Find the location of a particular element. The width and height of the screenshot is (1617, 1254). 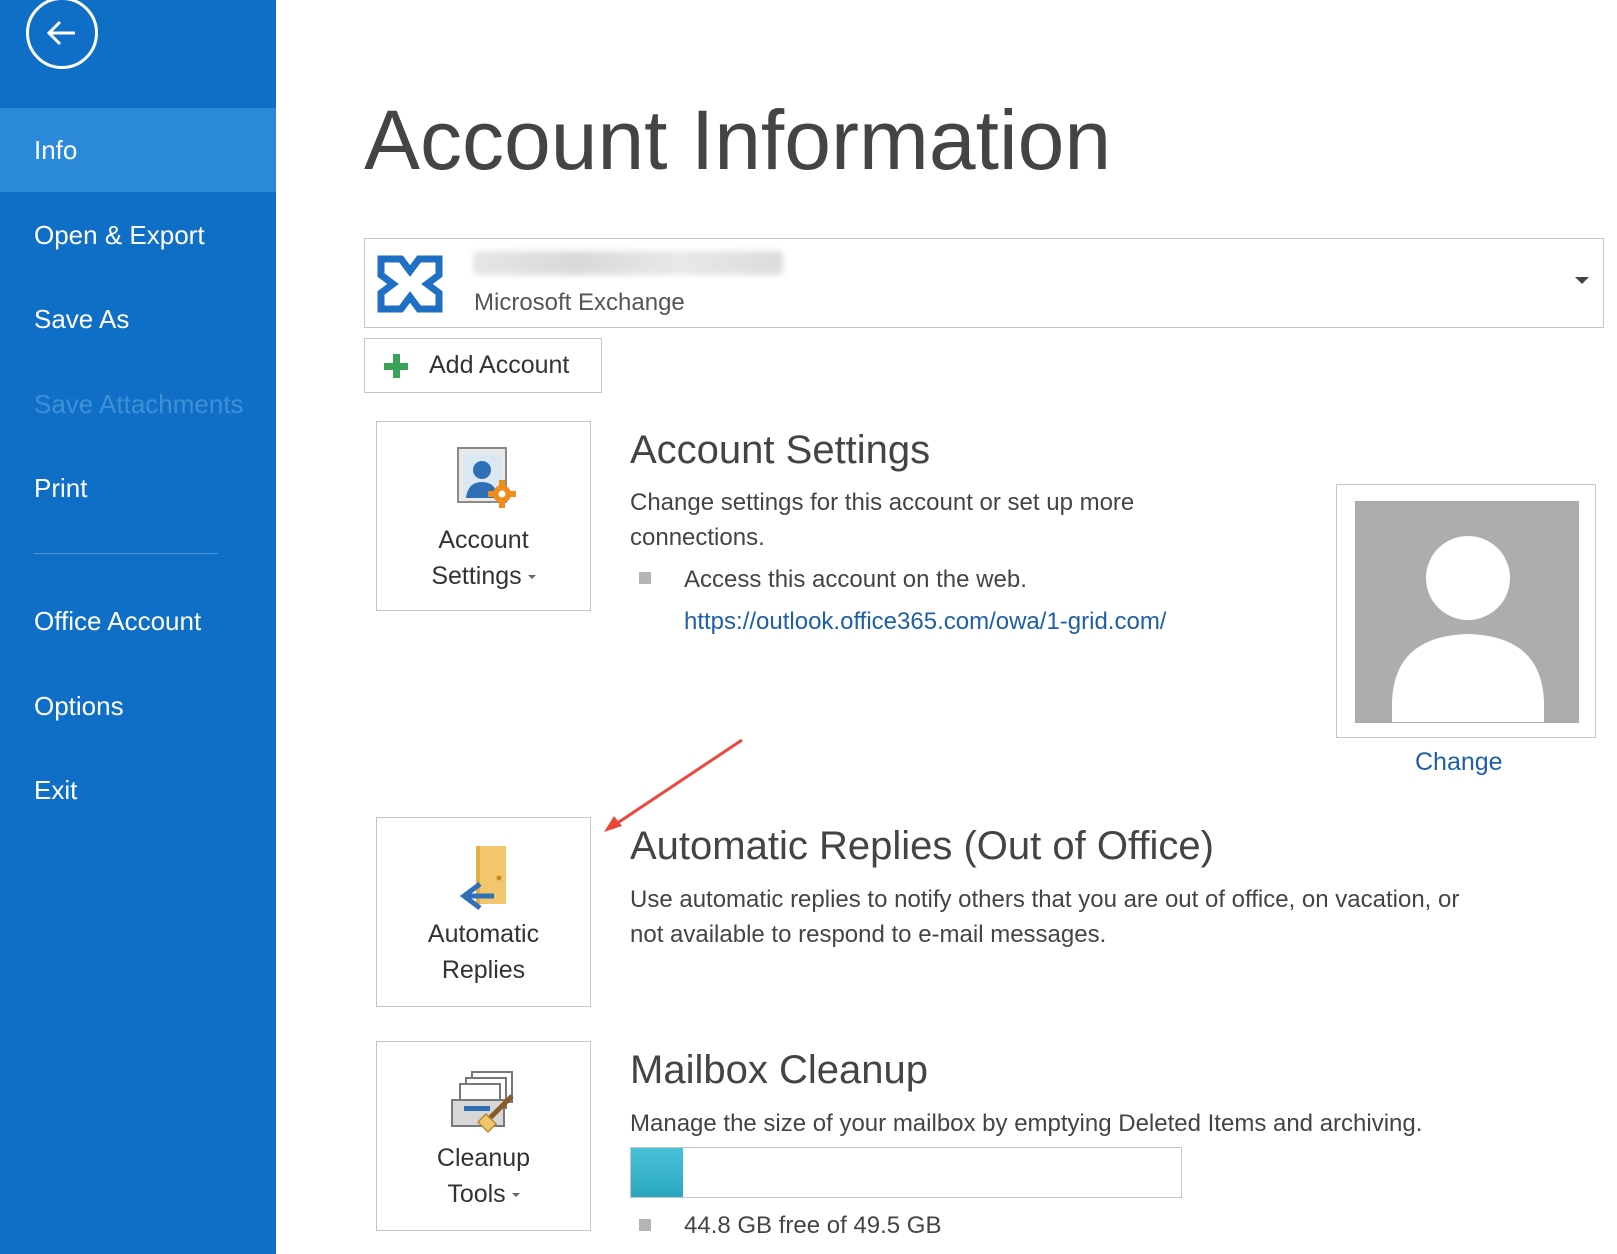

profile-photo is located at coordinates (1466, 611).